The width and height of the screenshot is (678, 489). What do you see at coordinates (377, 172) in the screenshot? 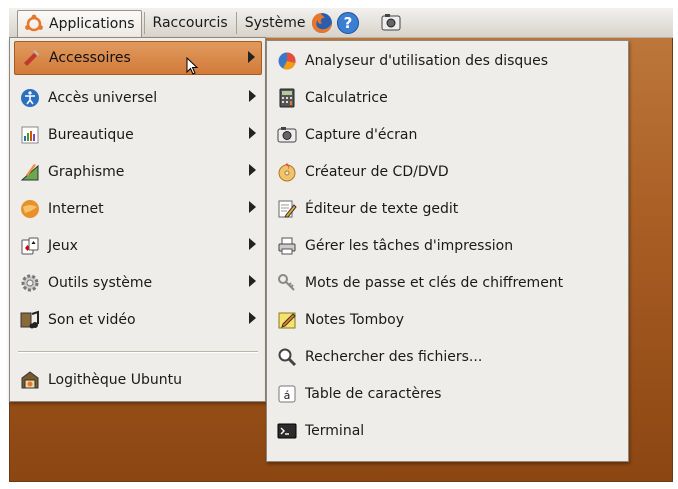
I see `menu-item-label: Créateur de CD/DVD` at bounding box center [377, 172].